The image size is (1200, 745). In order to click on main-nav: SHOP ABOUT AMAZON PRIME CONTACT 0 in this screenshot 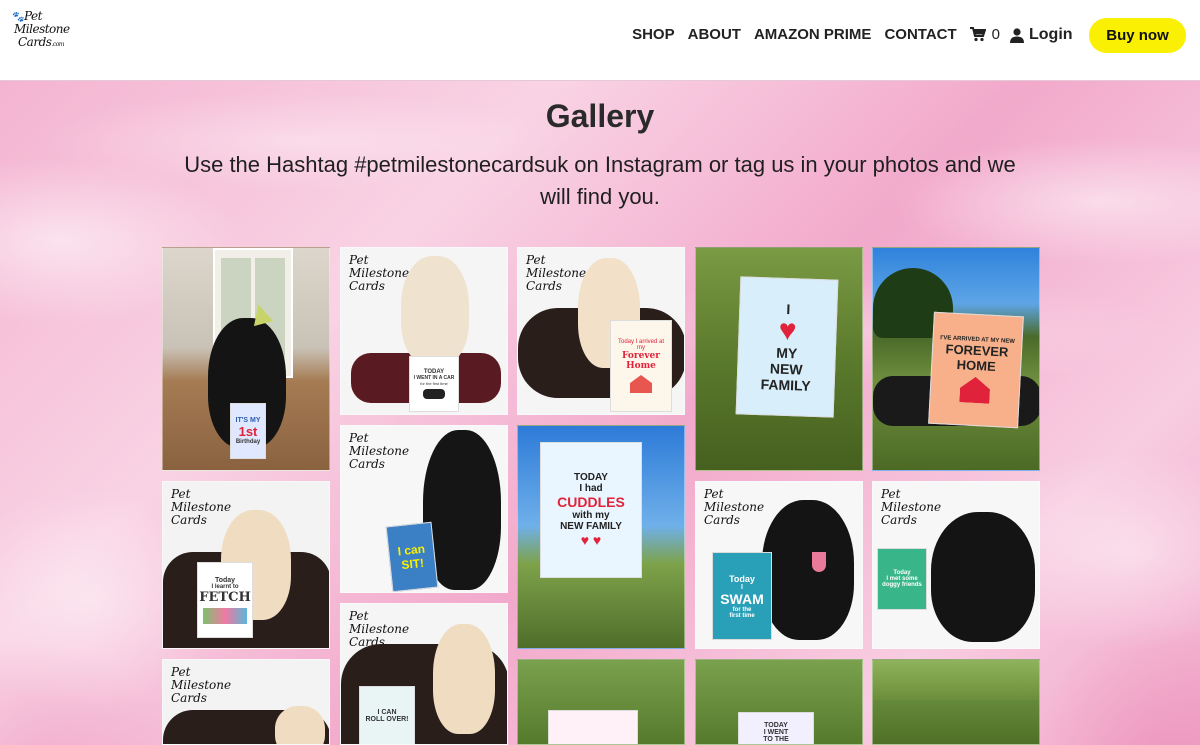, I will do `click(816, 34)`.